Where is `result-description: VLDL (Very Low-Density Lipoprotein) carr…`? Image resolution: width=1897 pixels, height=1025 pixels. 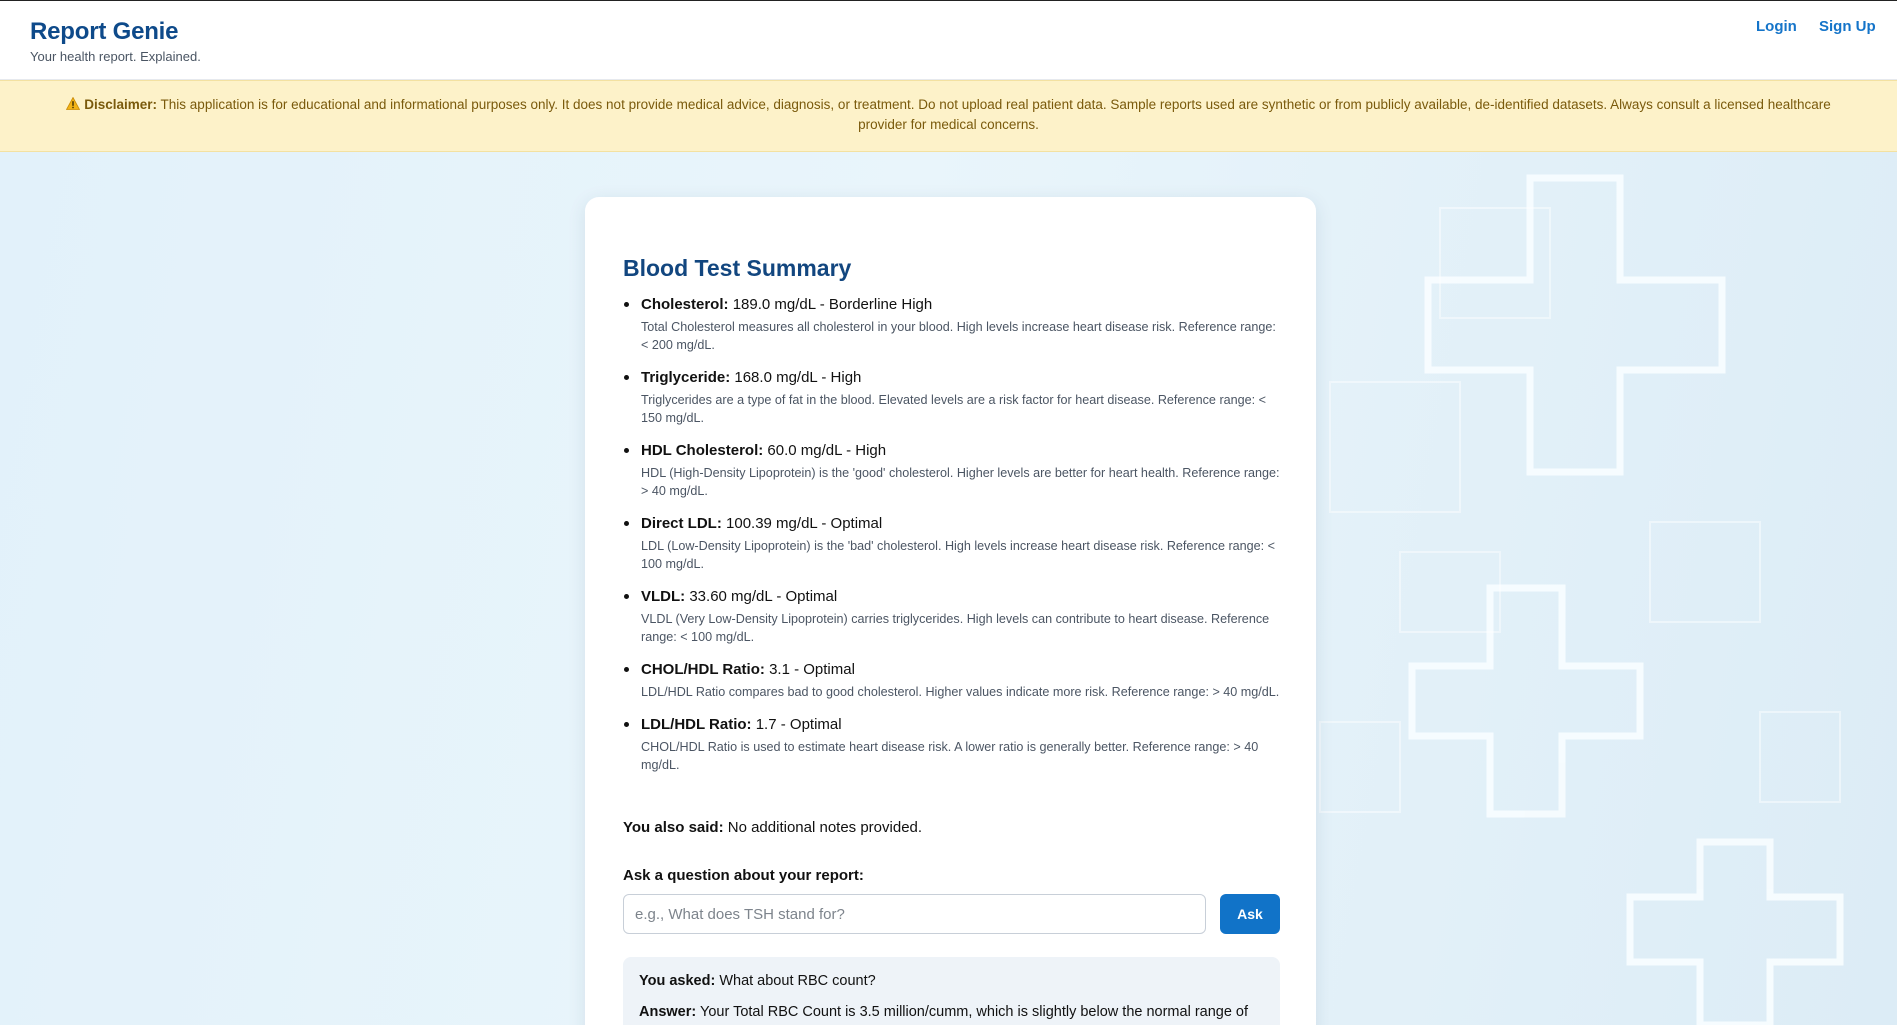
result-description: VLDL (Very Low-Density Lipoprotein) carr… is located at coordinates (955, 628).